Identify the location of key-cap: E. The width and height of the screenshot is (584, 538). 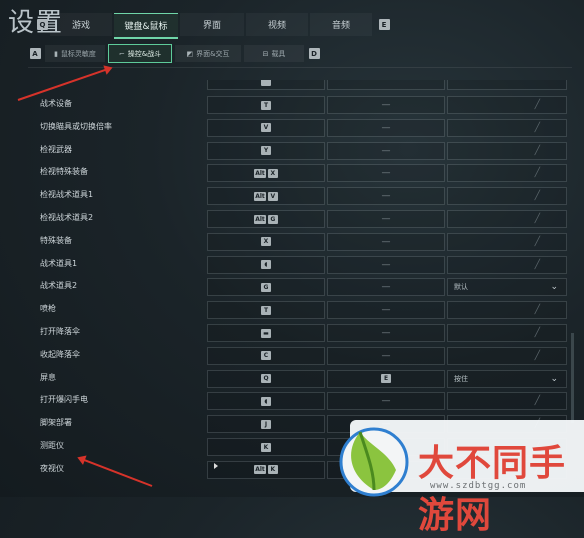
(386, 379).